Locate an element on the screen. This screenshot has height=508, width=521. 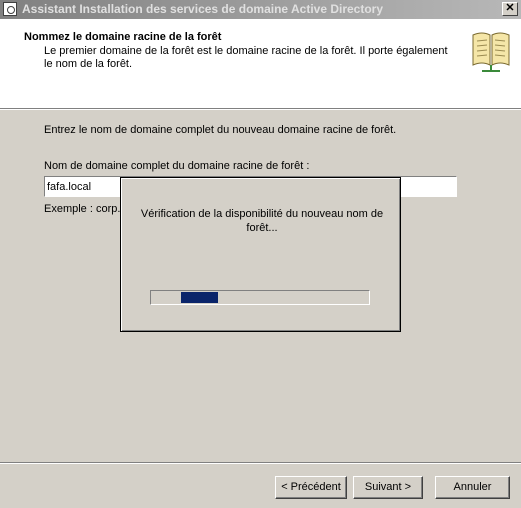
close-button: ✕ is located at coordinates (510, 9).